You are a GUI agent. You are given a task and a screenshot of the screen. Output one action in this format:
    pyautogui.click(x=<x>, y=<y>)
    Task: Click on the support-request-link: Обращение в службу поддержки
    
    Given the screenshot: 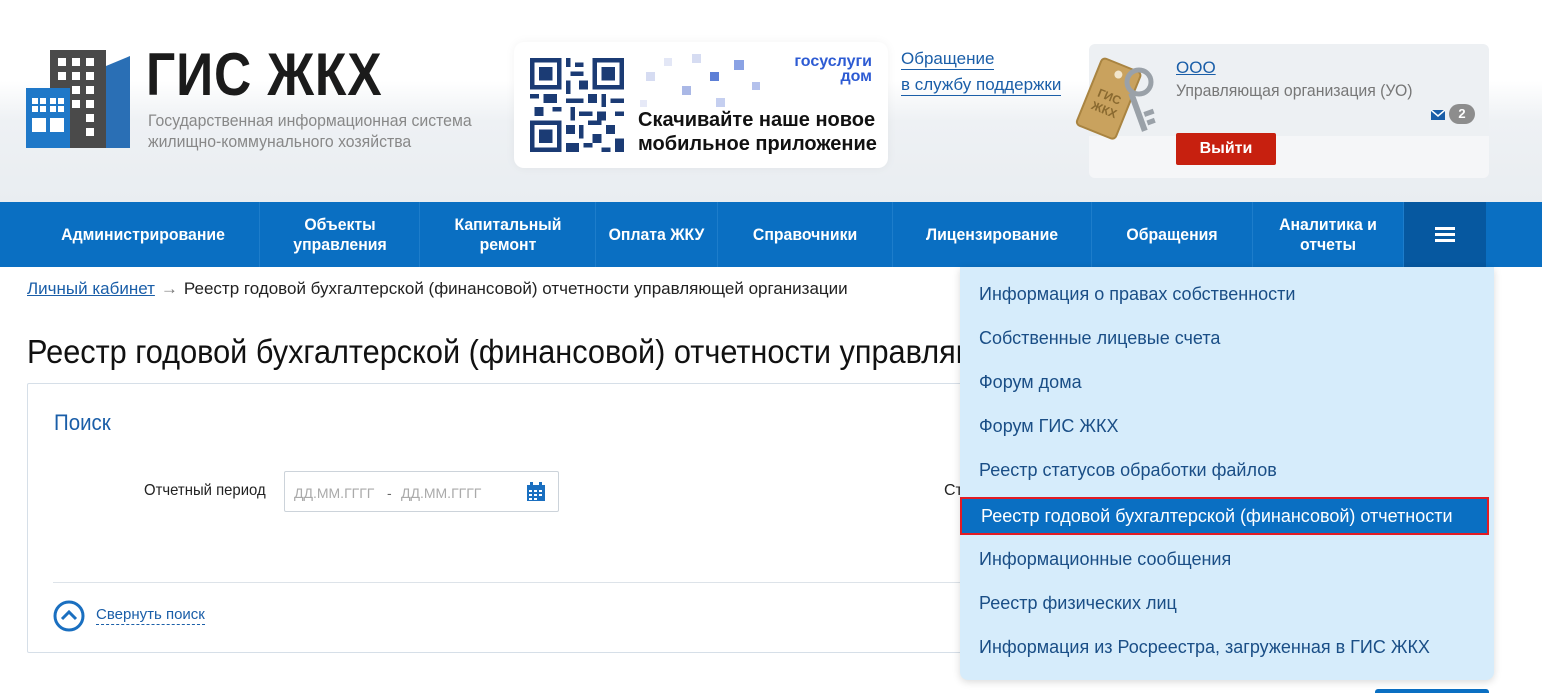 What is the action you would take?
    pyautogui.click(x=981, y=72)
    